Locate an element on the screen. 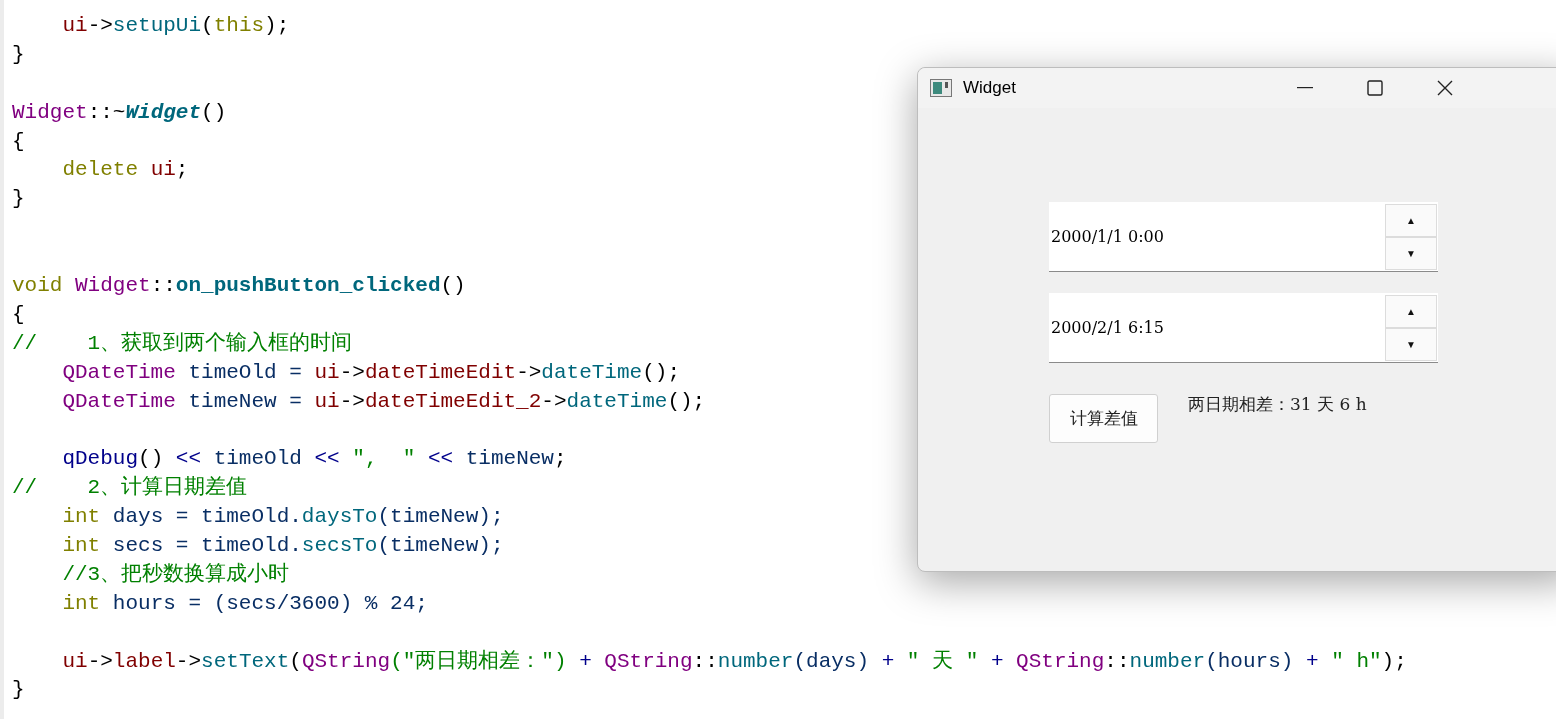  code-line: qDebug() << timeOld << ", " << timeNew; is located at coordinates (314, 459).